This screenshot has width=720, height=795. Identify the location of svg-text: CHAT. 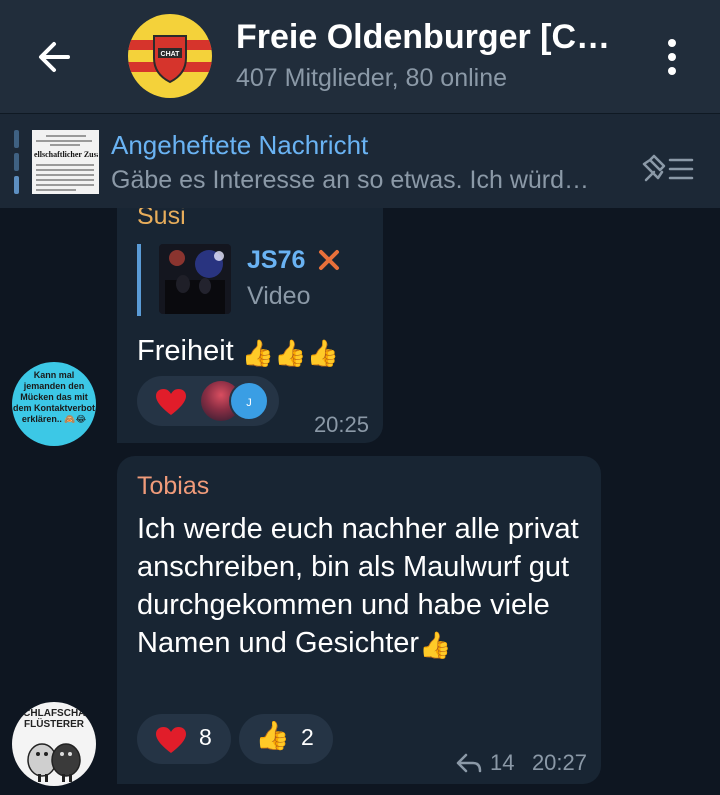
(171, 54).